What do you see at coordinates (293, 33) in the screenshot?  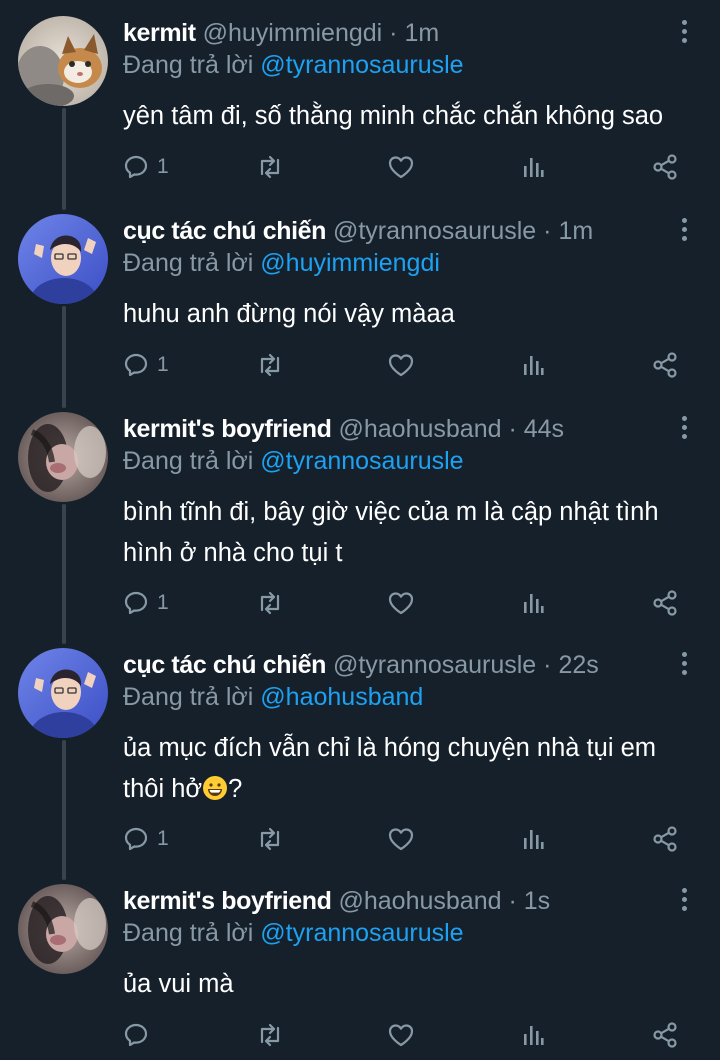 I see `user-handle: @huyimmiengdi` at bounding box center [293, 33].